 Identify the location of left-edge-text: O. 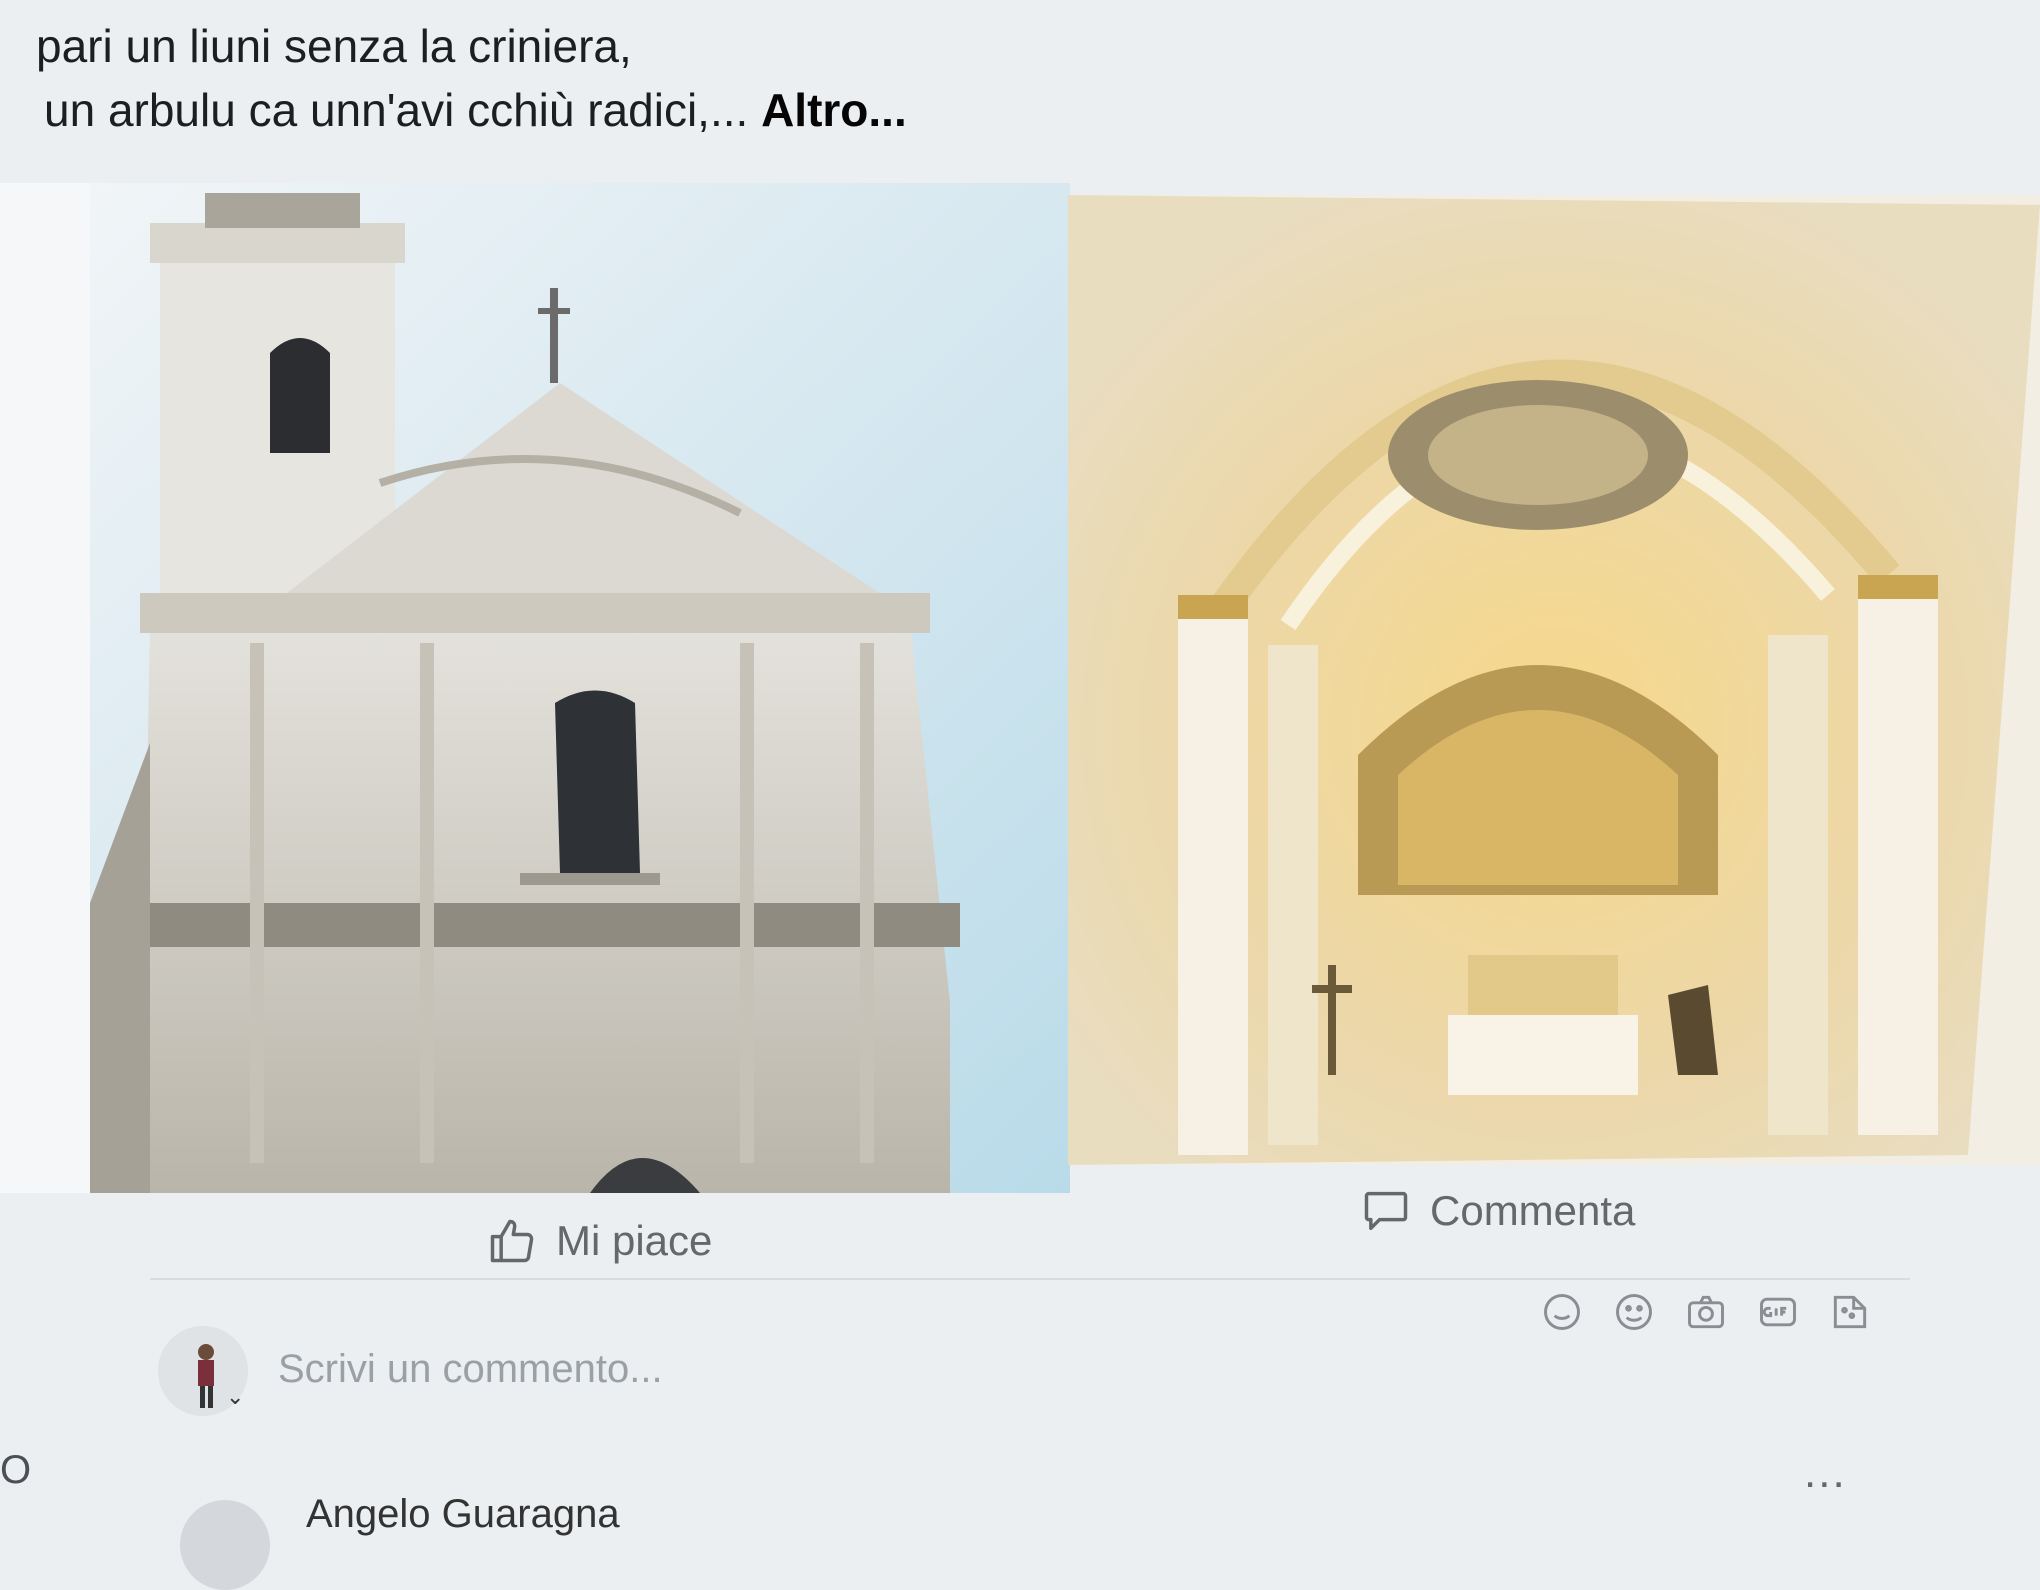
(16, 1470).